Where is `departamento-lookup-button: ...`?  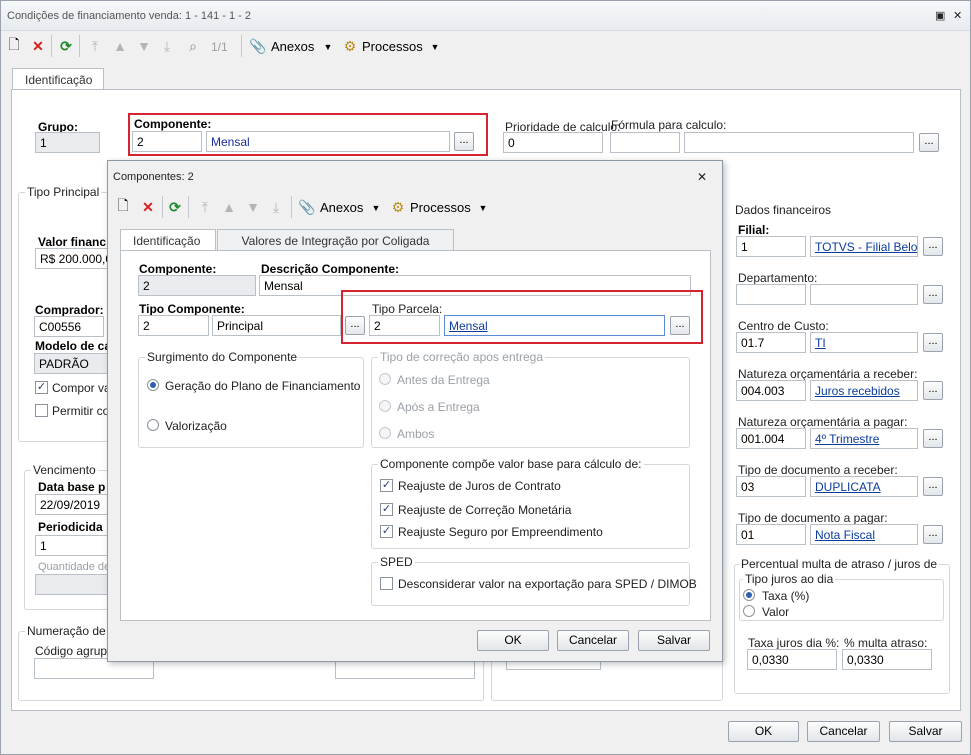 departamento-lookup-button: ... is located at coordinates (933, 294).